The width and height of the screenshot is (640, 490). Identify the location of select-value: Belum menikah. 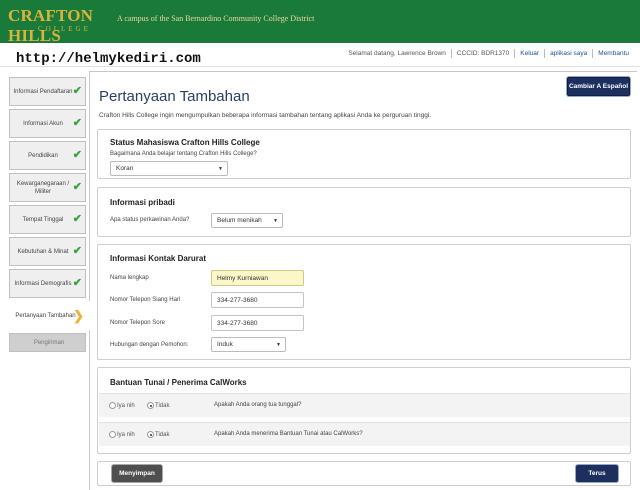
(239, 220).